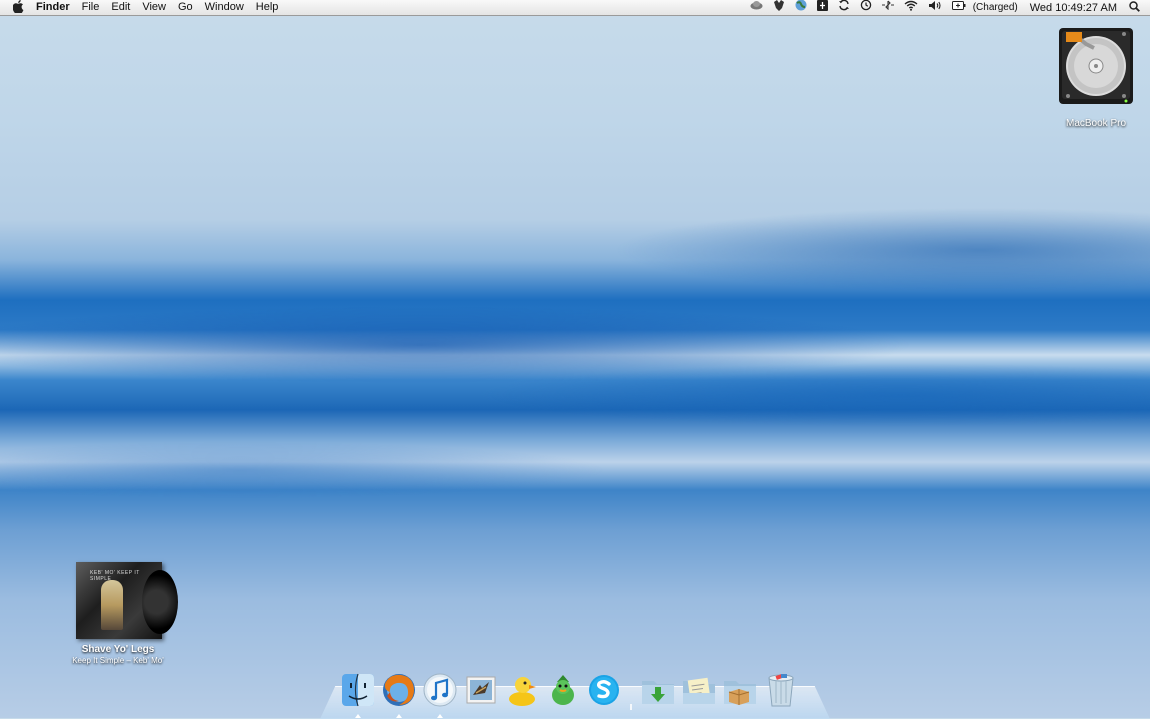  I want to click on volume-icon, so click(935, 8).